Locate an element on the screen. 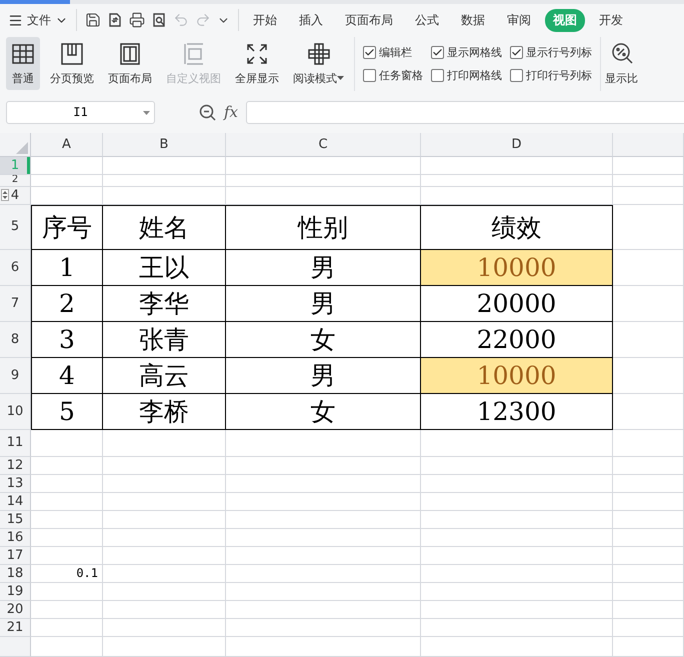 The height and width of the screenshot is (657, 684). row-header: 2 is located at coordinates (15, 180).